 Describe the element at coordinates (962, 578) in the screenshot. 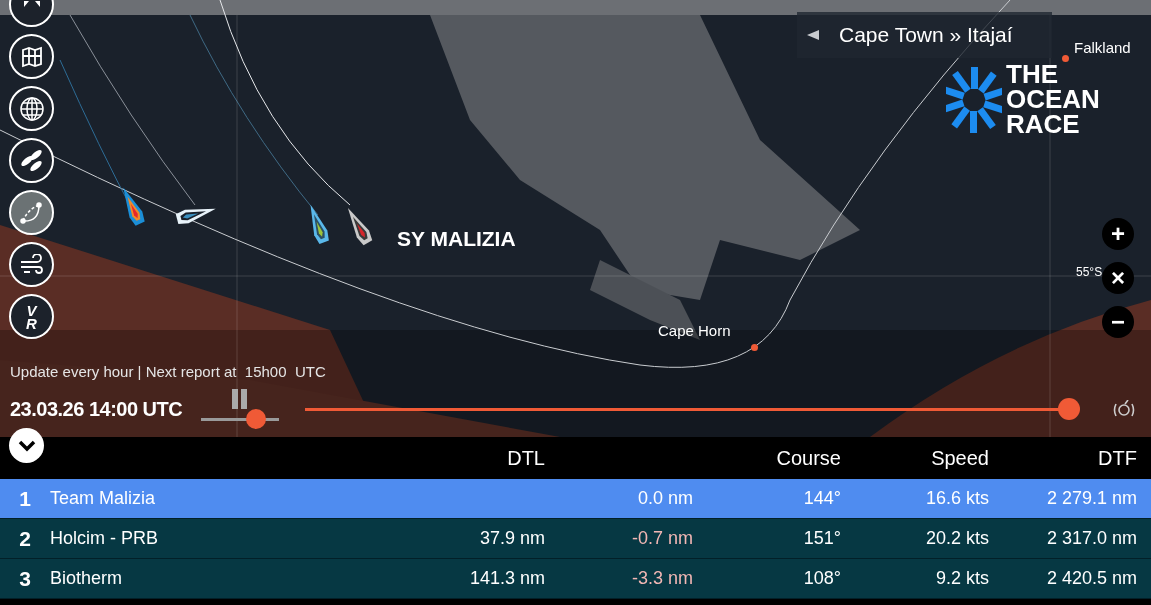

I see `table-cell: 9.2 kts` at that location.